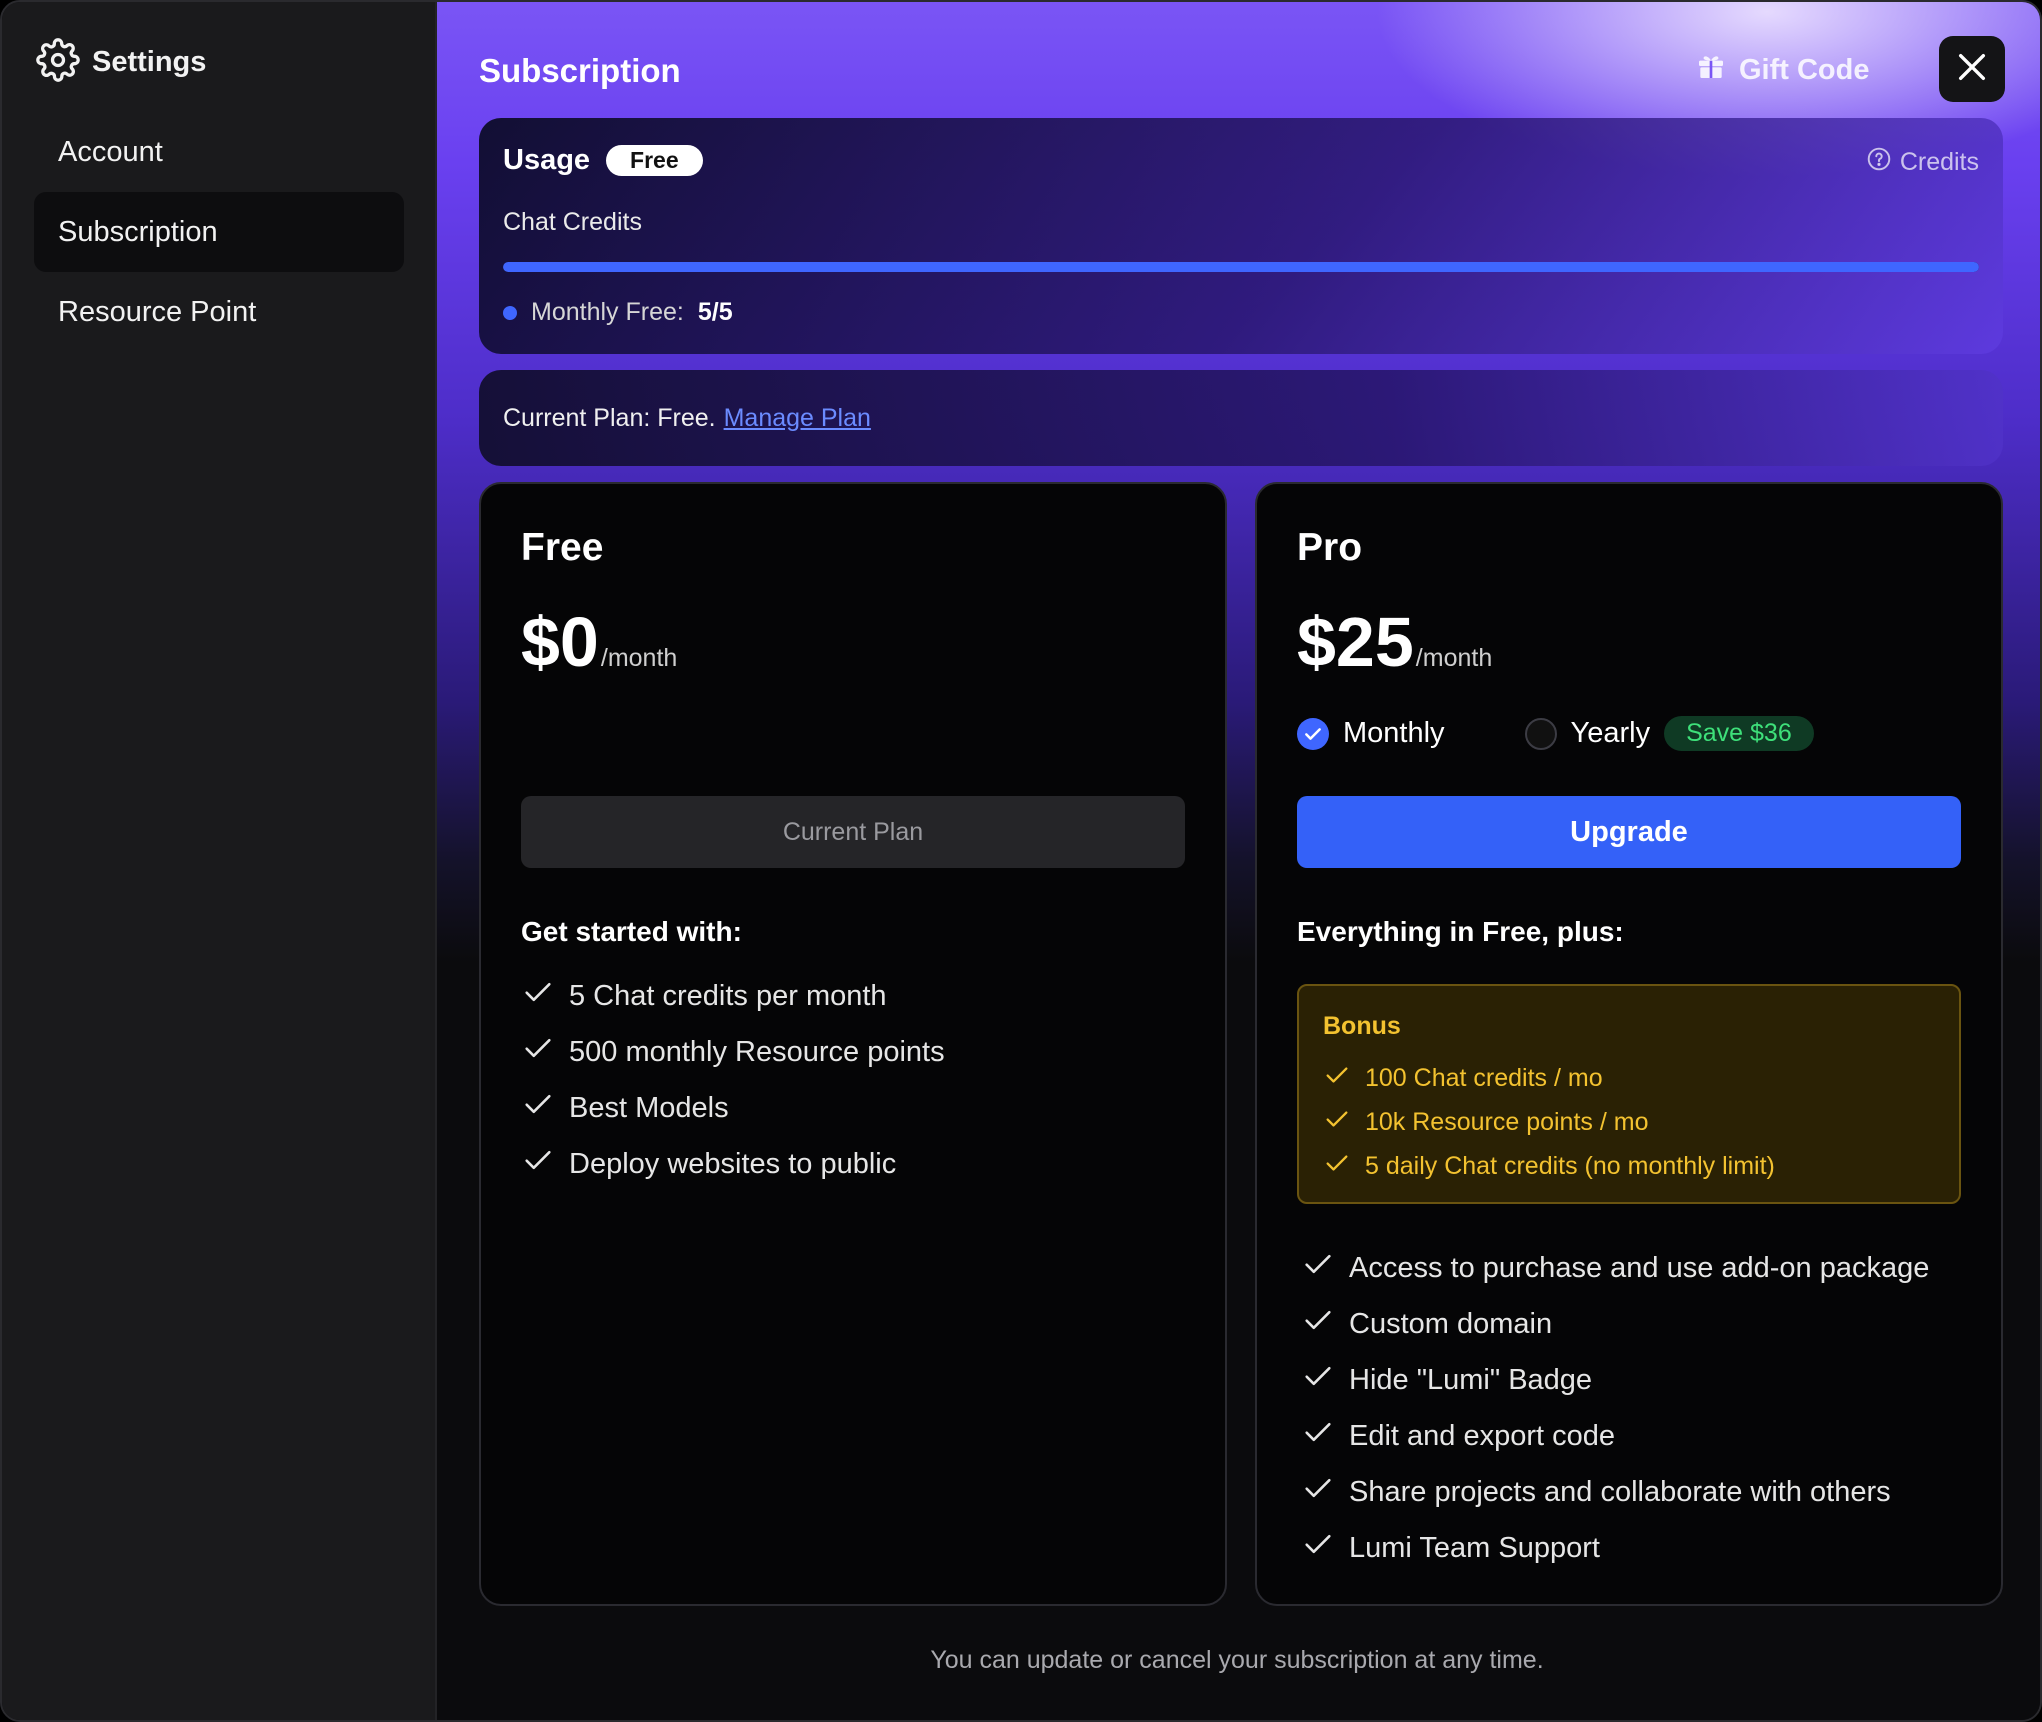  Describe the element at coordinates (1482, 1435) in the screenshot. I see `feature-text: Edit and export code` at that location.